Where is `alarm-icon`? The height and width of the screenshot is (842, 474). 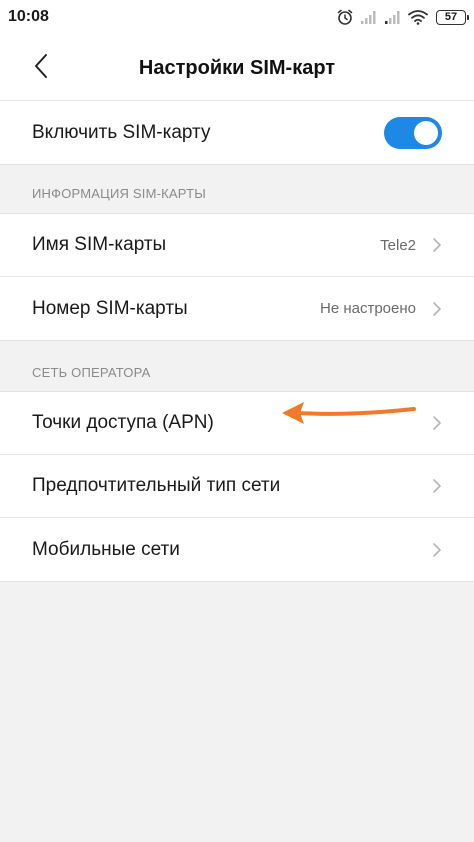
alarm-icon is located at coordinates (345, 17).